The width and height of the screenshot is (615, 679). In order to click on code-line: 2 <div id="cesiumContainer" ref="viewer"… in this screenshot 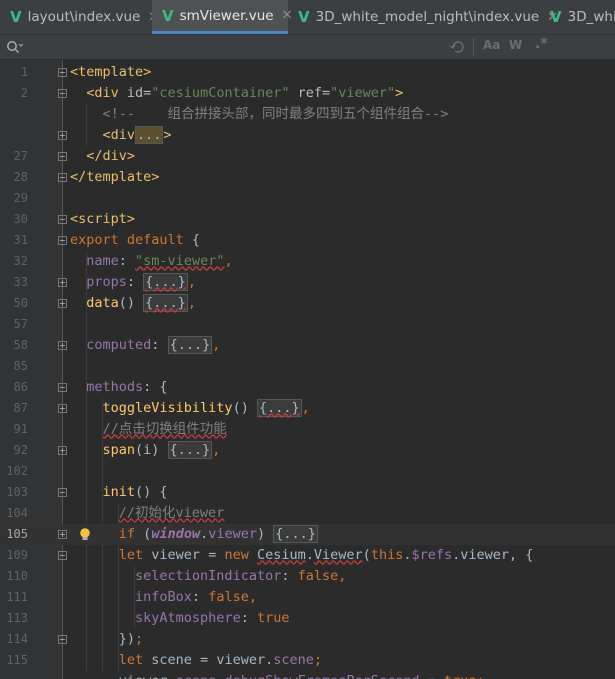, I will do `click(307, 93)`.